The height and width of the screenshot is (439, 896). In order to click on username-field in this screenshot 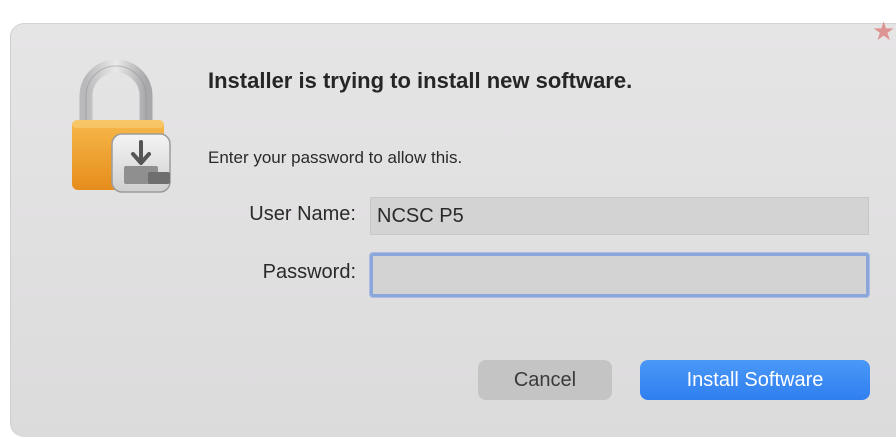, I will do `click(619, 216)`.